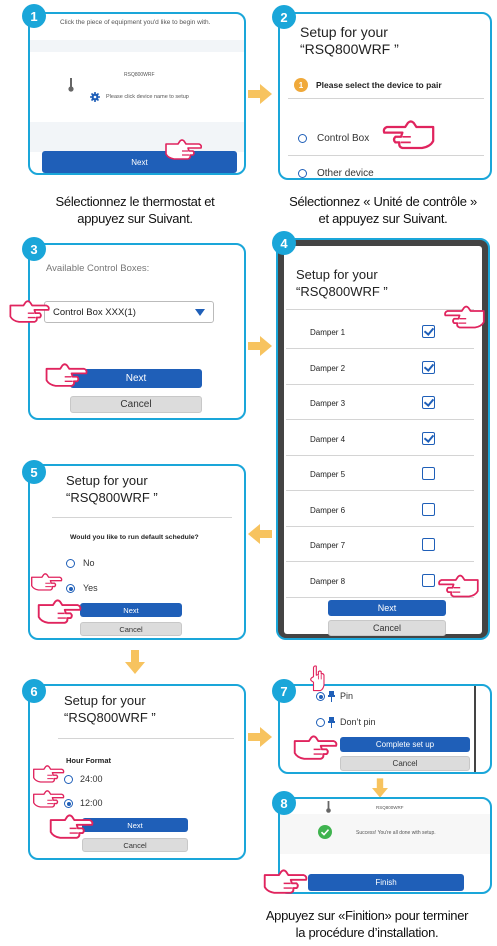 The height and width of the screenshot is (946, 497). What do you see at coordinates (328, 581) in the screenshot?
I see `damper-label: Damper 8` at bounding box center [328, 581].